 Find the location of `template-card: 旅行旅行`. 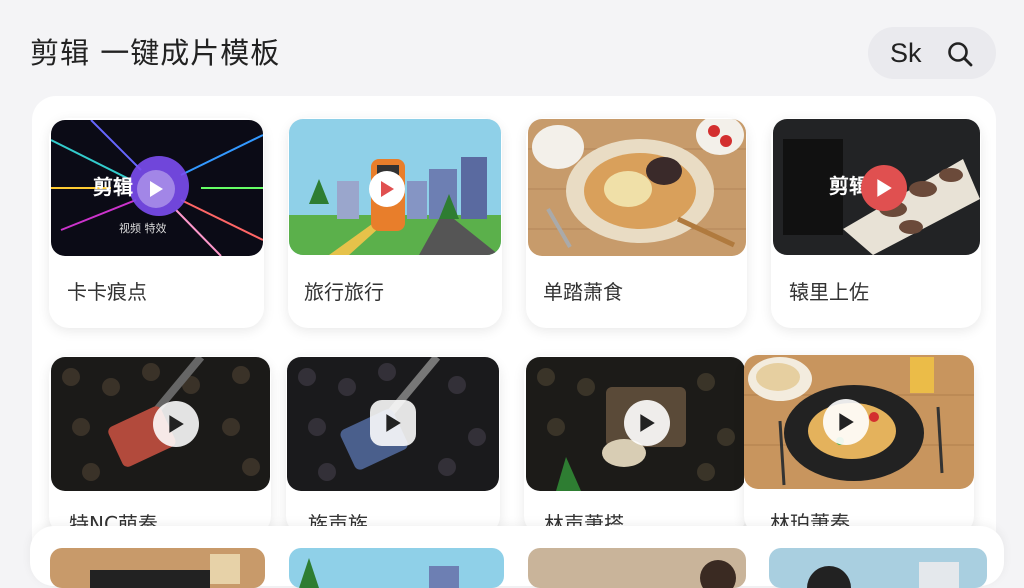

template-card: 旅行旅行 is located at coordinates (395, 223).